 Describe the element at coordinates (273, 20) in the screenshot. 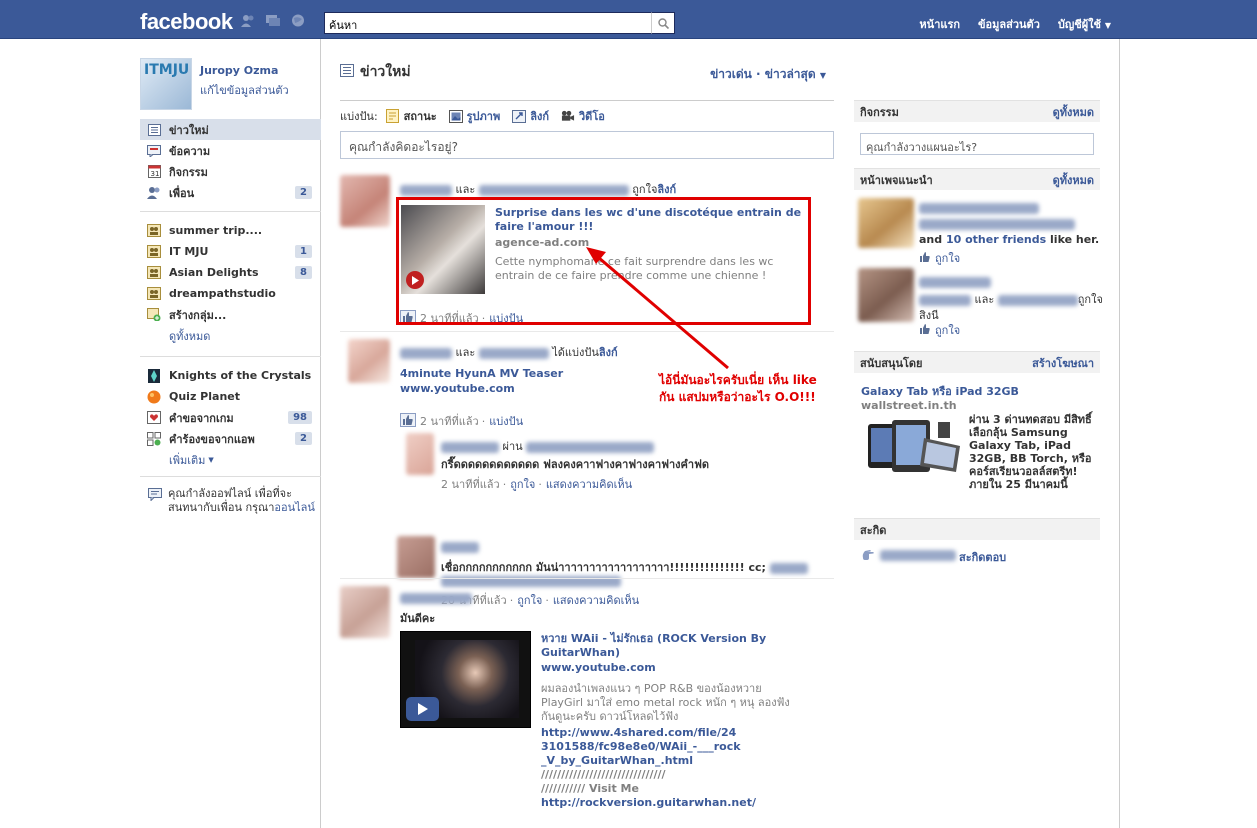

I see `messages-jewel-icon` at that location.